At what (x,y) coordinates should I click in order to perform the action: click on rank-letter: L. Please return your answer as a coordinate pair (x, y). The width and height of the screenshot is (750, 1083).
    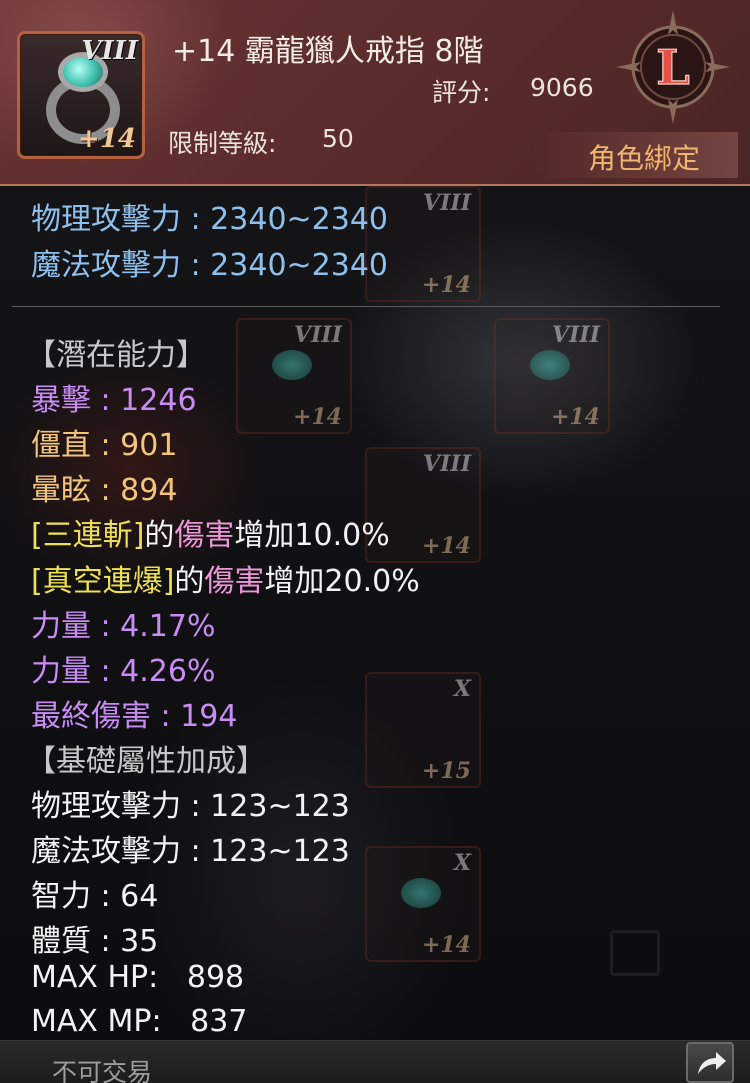
    Looking at the image, I should click on (673, 68).